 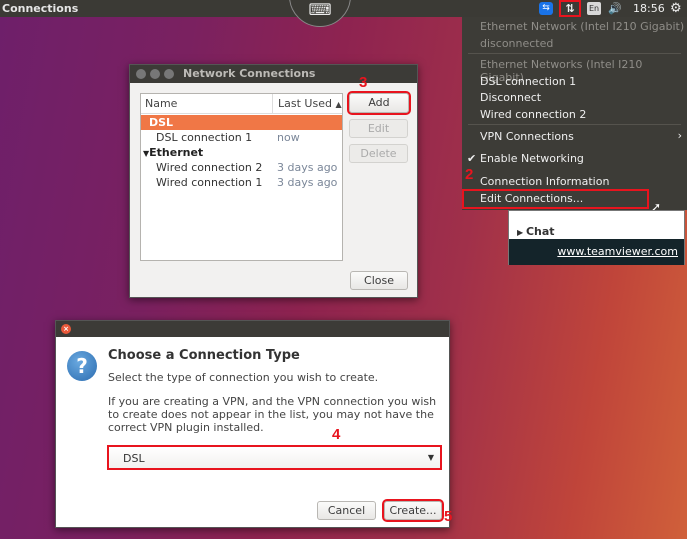 I want to click on connection-type-select: DSL ▼, so click(x=274, y=457).